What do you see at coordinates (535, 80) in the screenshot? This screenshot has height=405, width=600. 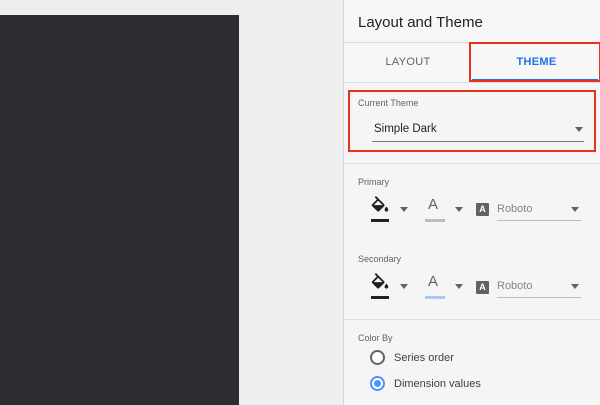 I see `active-tab-indicator` at bounding box center [535, 80].